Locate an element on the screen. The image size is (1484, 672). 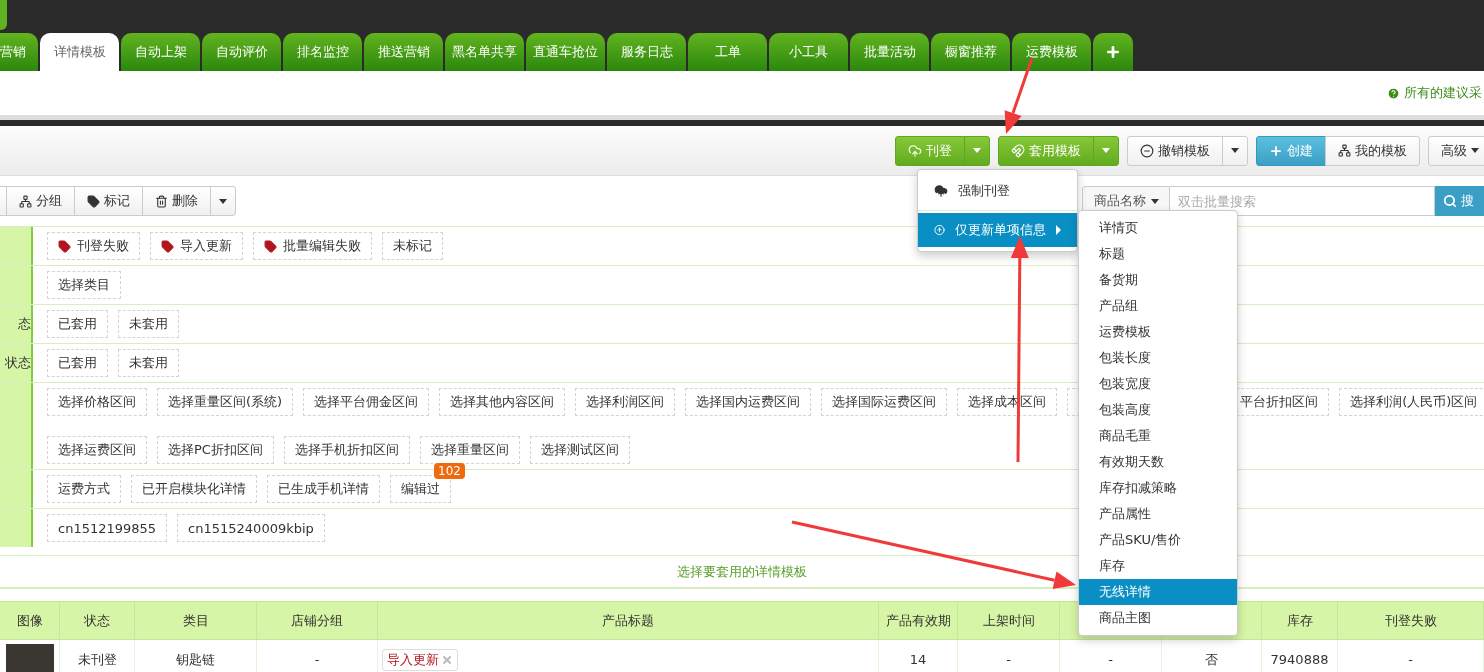
count-badge: 102 is located at coordinates (449, 471).